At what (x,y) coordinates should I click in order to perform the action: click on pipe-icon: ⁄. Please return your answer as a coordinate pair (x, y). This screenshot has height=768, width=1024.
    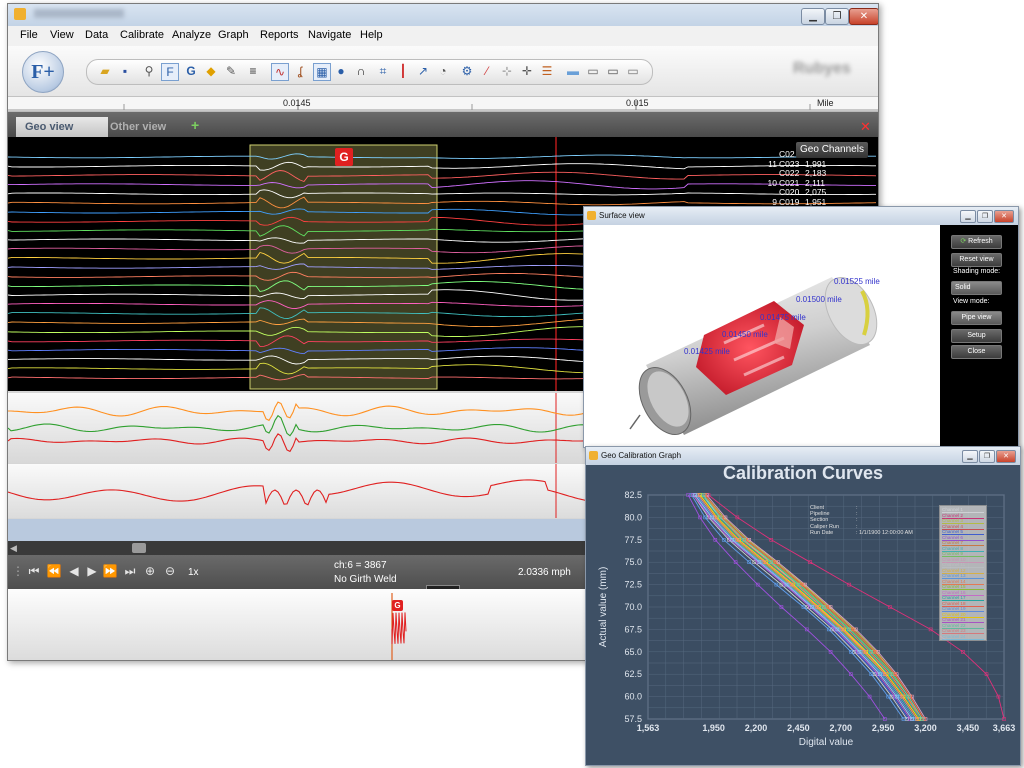
    Looking at the image, I should click on (487, 71).